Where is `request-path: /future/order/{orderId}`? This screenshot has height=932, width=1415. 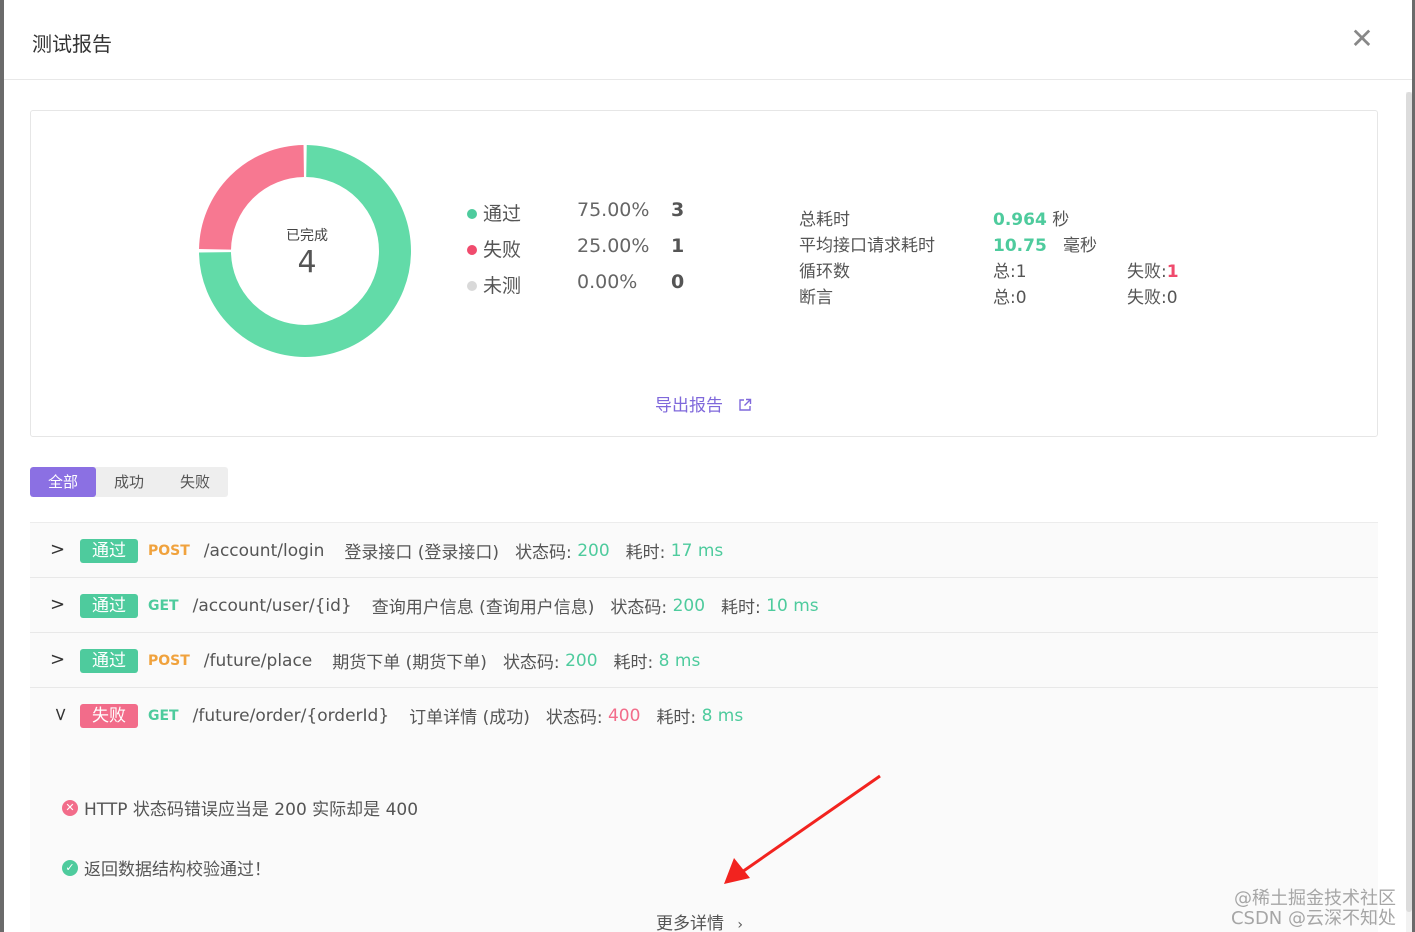
request-path: /future/order/{orderId} is located at coordinates (291, 715).